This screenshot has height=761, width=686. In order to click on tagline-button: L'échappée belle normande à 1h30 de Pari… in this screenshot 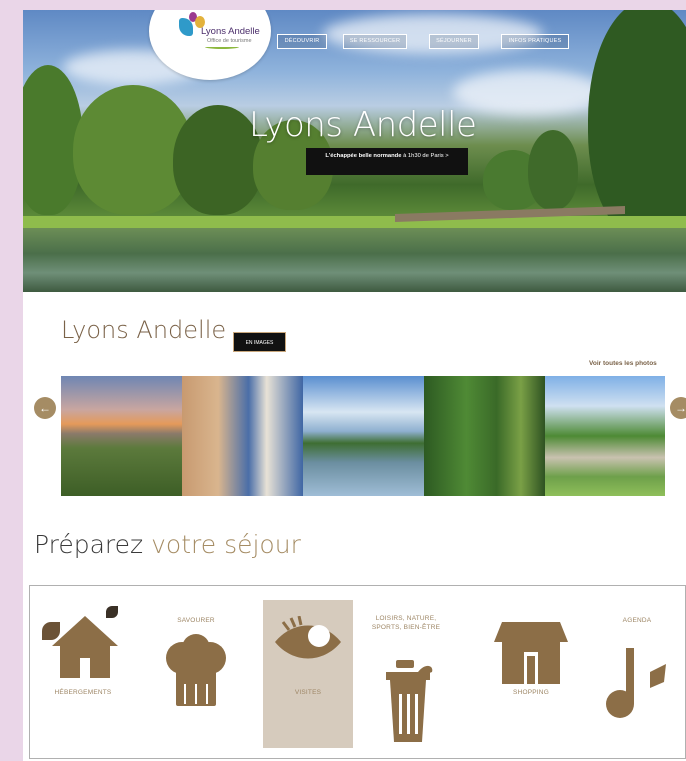, I will do `click(387, 161)`.